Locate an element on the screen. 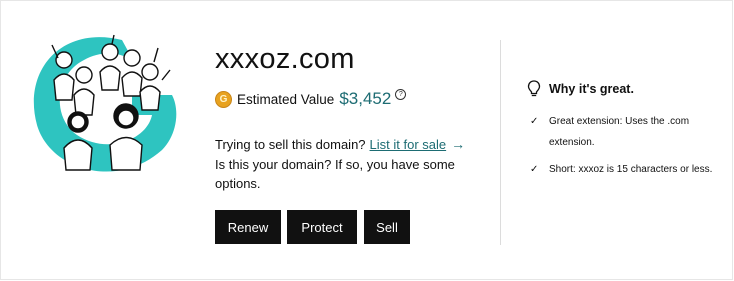 This screenshot has width=734, height=281. reason-text: Short: xxxoz is 15 characters or less. is located at coordinates (631, 169).